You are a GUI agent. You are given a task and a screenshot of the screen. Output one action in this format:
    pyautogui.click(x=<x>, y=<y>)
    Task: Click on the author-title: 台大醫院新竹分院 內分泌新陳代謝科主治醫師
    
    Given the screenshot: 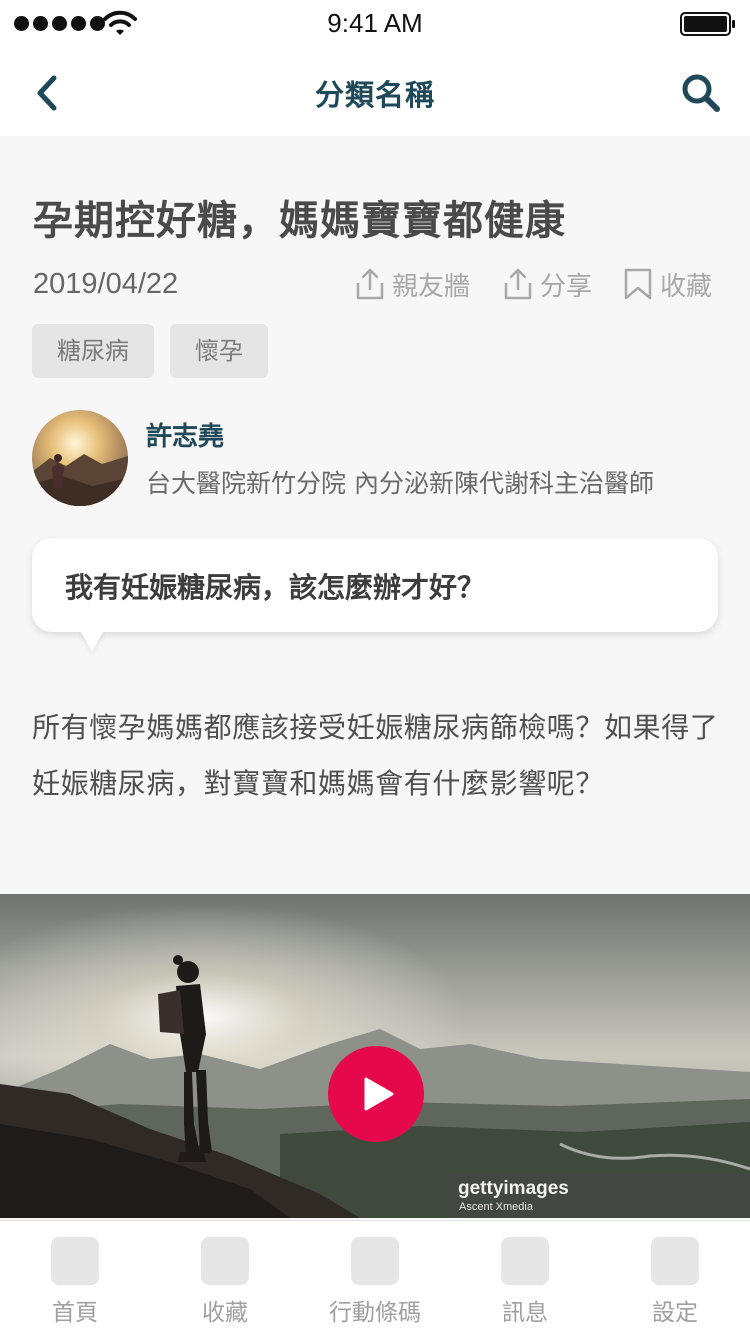 What is the action you would take?
    pyautogui.click(x=400, y=483)
    